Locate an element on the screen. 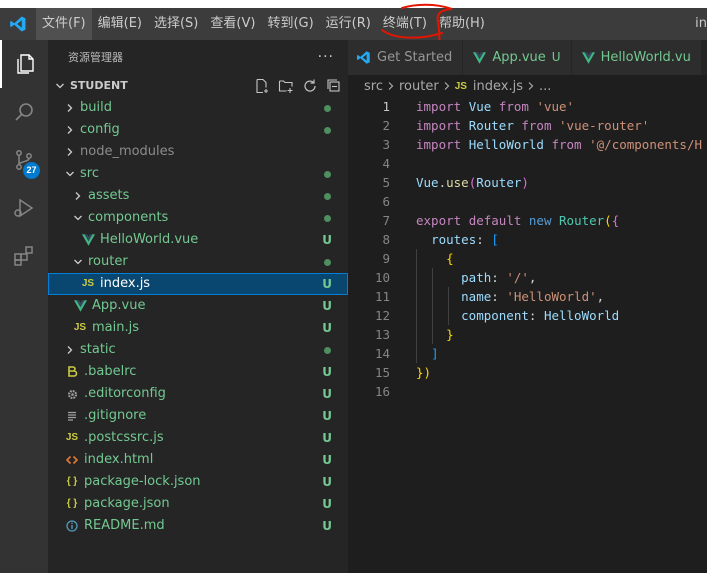 The height and width of the screenshot is (573, 707). breadcrumb-item-file: index.js is located at coordinates (498, 86).